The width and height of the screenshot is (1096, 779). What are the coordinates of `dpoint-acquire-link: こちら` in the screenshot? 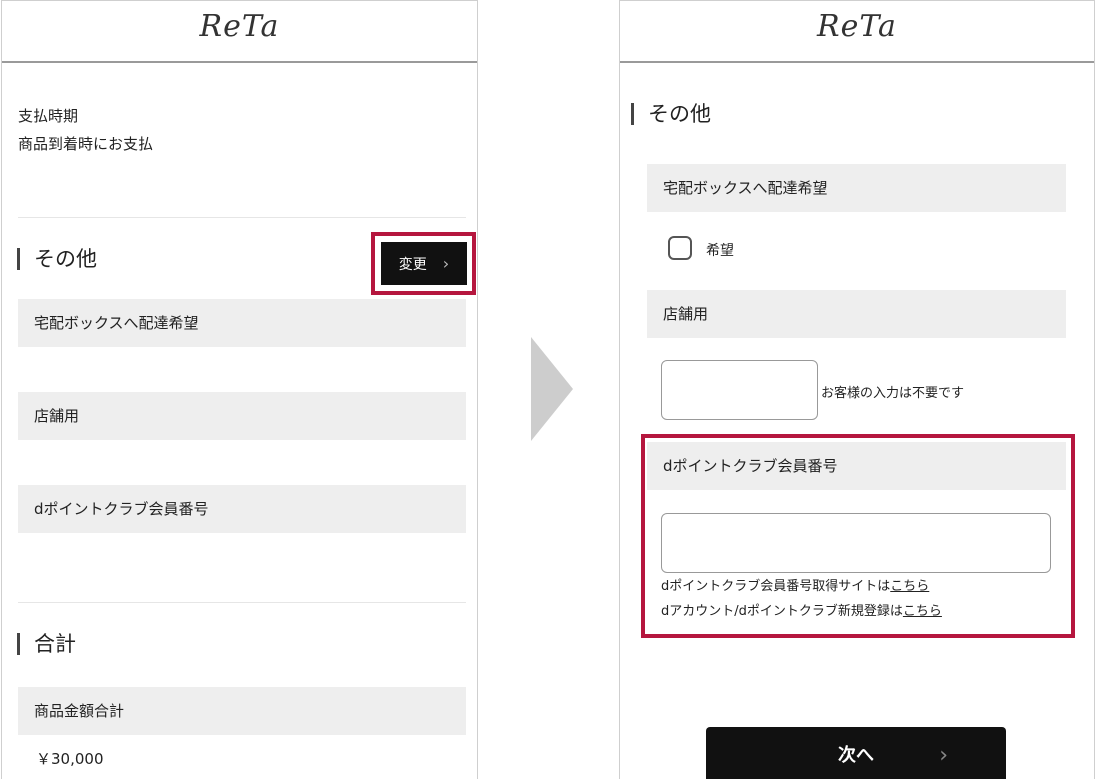 It's located at (909, 586).